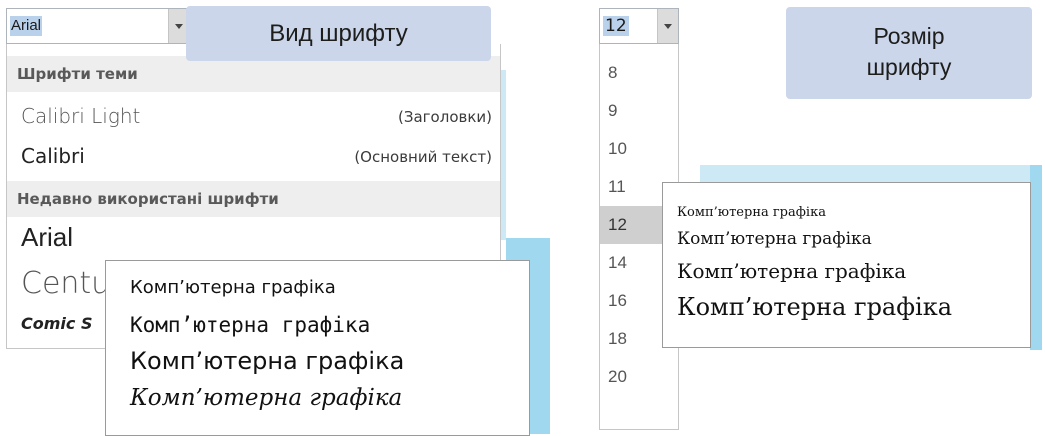 The height and width of the screenshot is (436, 1045). What do you see at coordinates (253, 242) in the screenshot?
I see `font-option-arial: Arial` at bounding box center [253, 242].